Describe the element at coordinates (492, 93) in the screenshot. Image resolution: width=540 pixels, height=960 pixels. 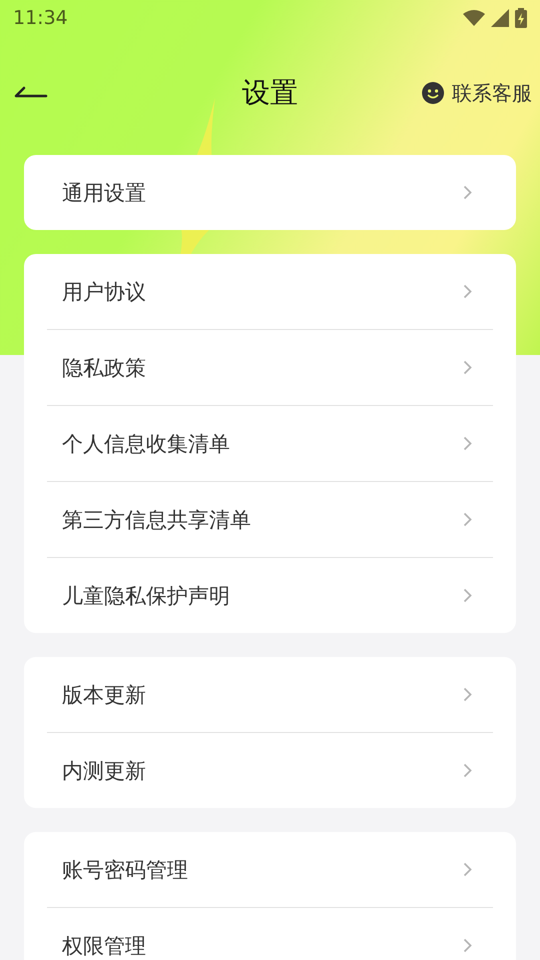
I see `contact-service-link: 联系客服` at that location.